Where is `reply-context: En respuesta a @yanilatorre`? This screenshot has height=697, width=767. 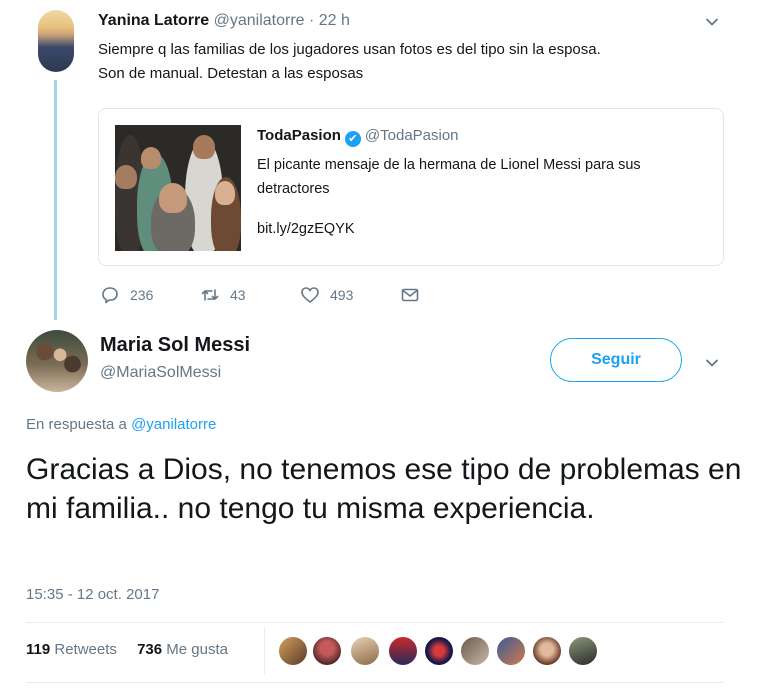
reply-context: En respuesta a @yanilatorre is located at coordinates (121, 424).